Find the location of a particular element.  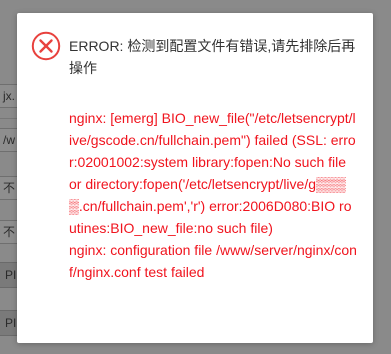

background-button-2: PI is located at coordinates (9, 323).